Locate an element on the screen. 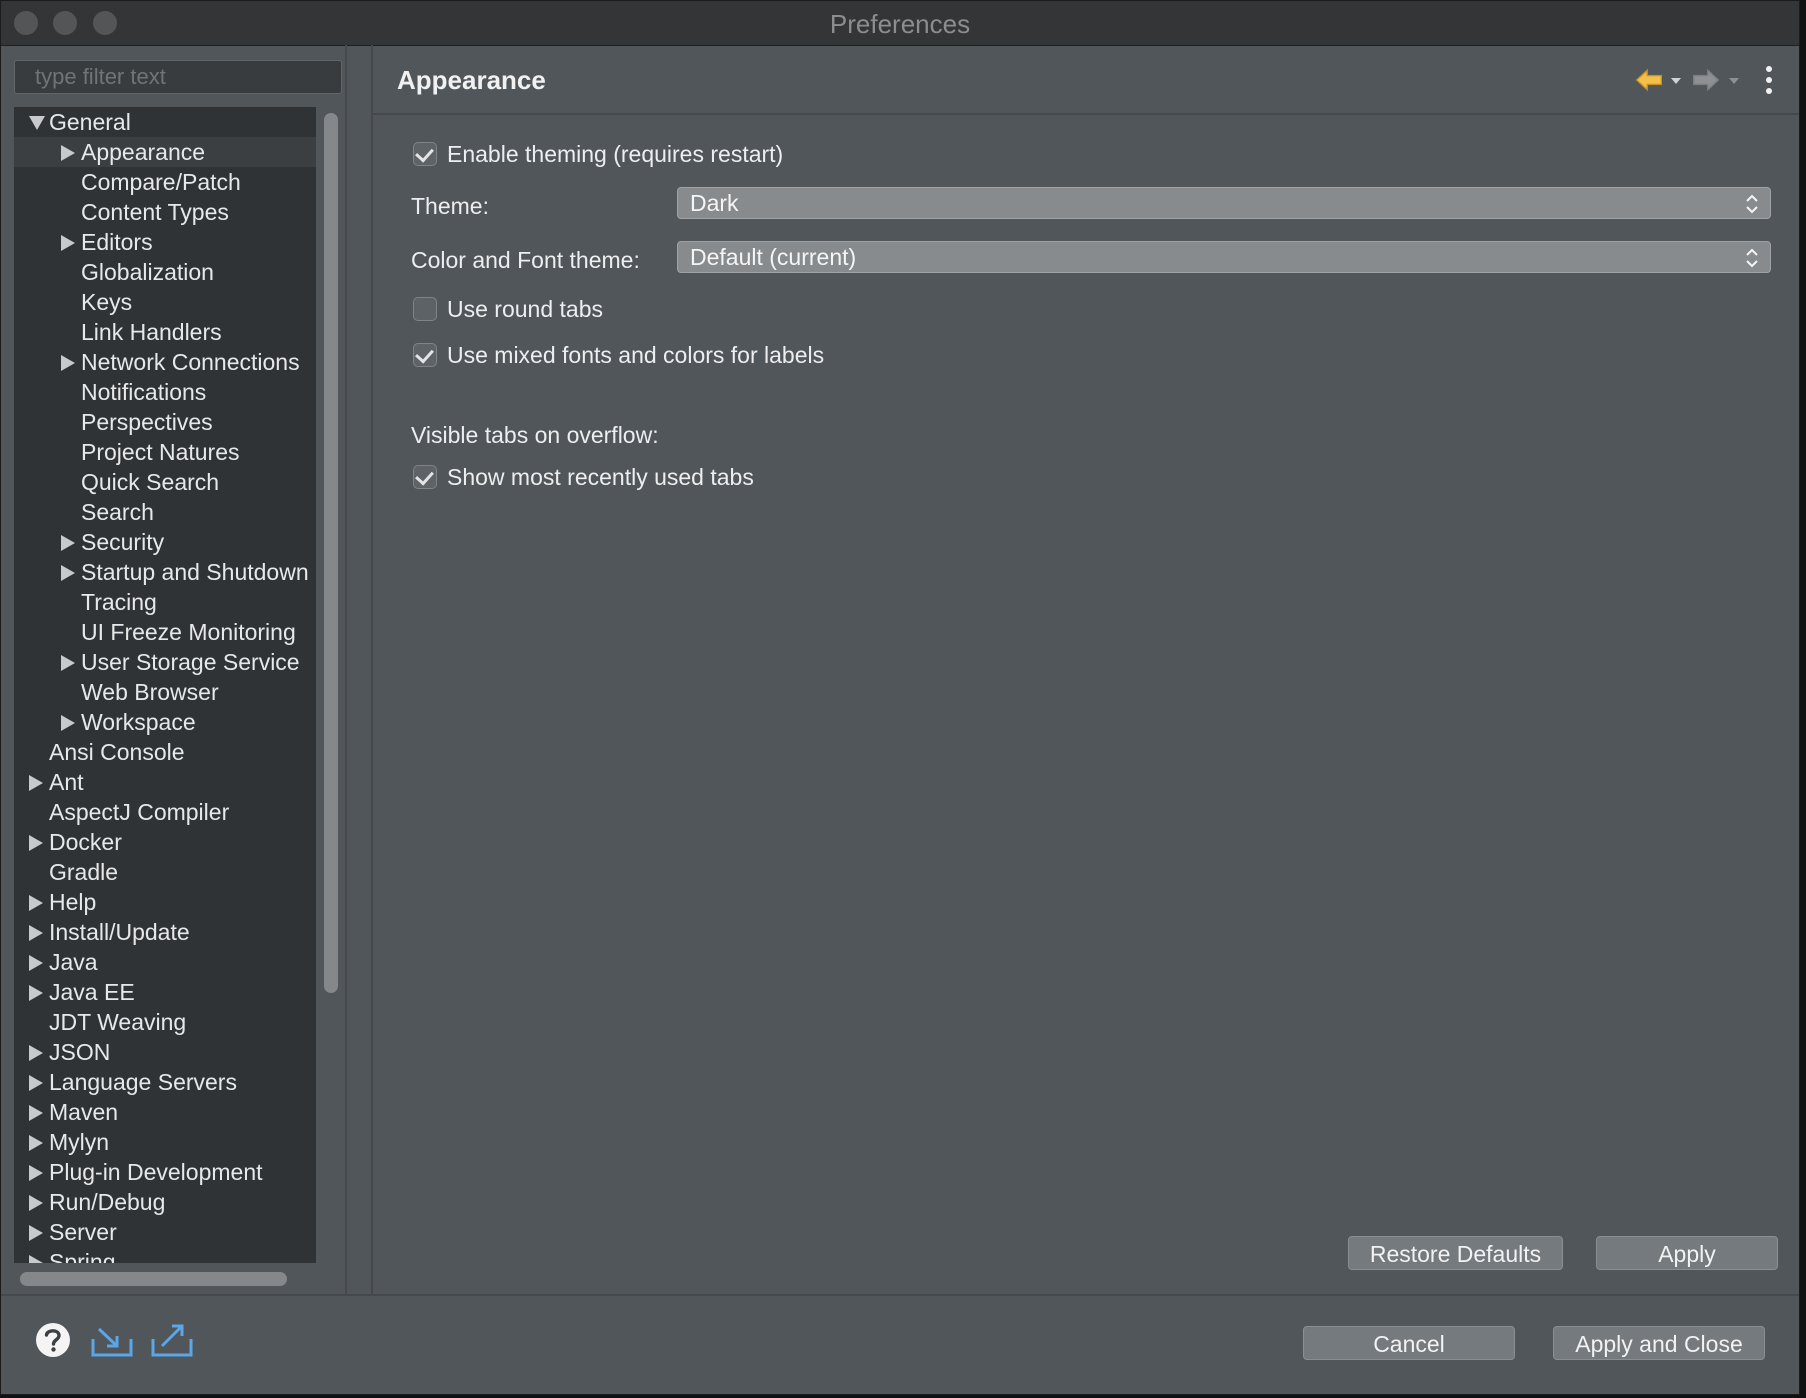 The height and width of the screenshot is (1398, 1806). color-font-theme-label: Color and Font theme: is located at coordinates (525, 260).